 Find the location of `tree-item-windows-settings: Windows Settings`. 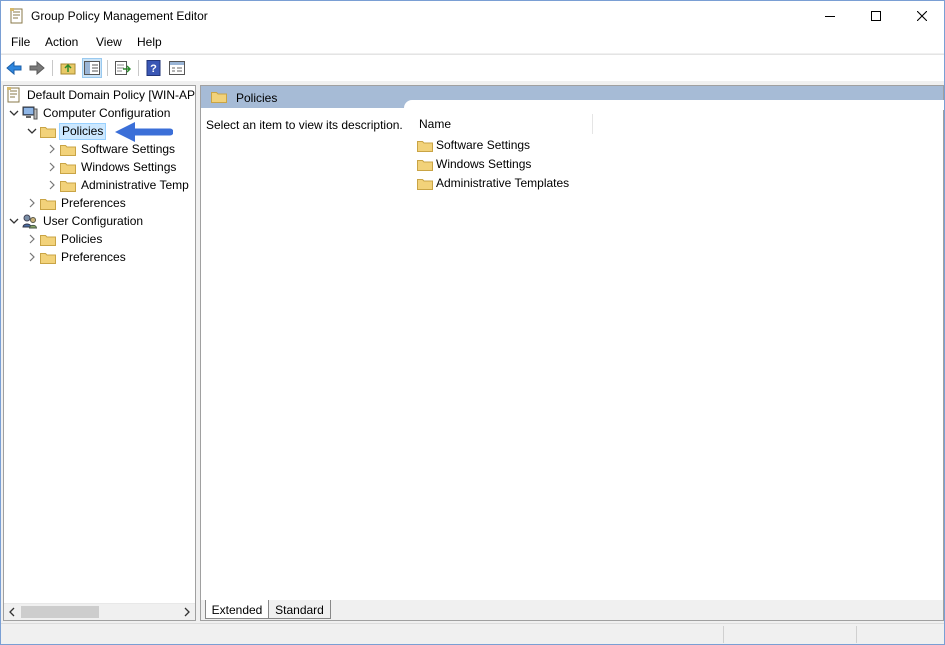

tree-item-windows-settings: Windows Settings is located at coordinates (111, 167).